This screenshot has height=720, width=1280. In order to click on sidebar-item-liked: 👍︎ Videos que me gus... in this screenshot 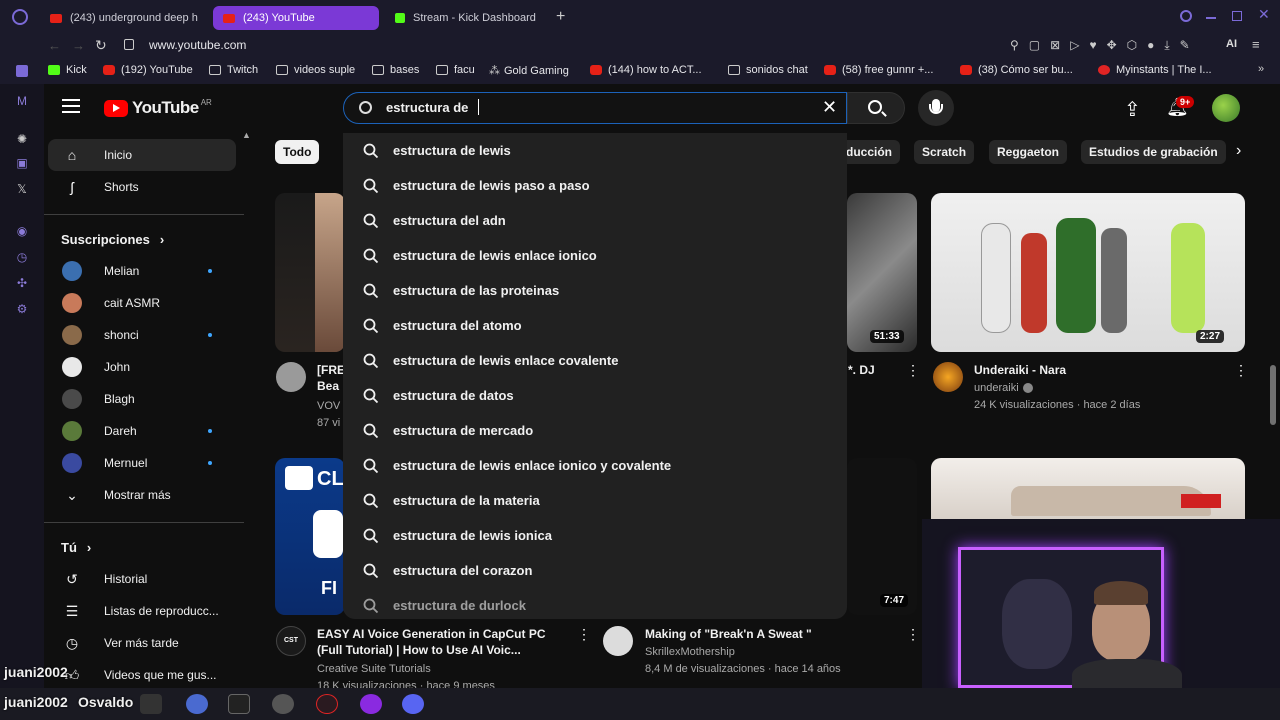, I will do `click(142, 675)`.